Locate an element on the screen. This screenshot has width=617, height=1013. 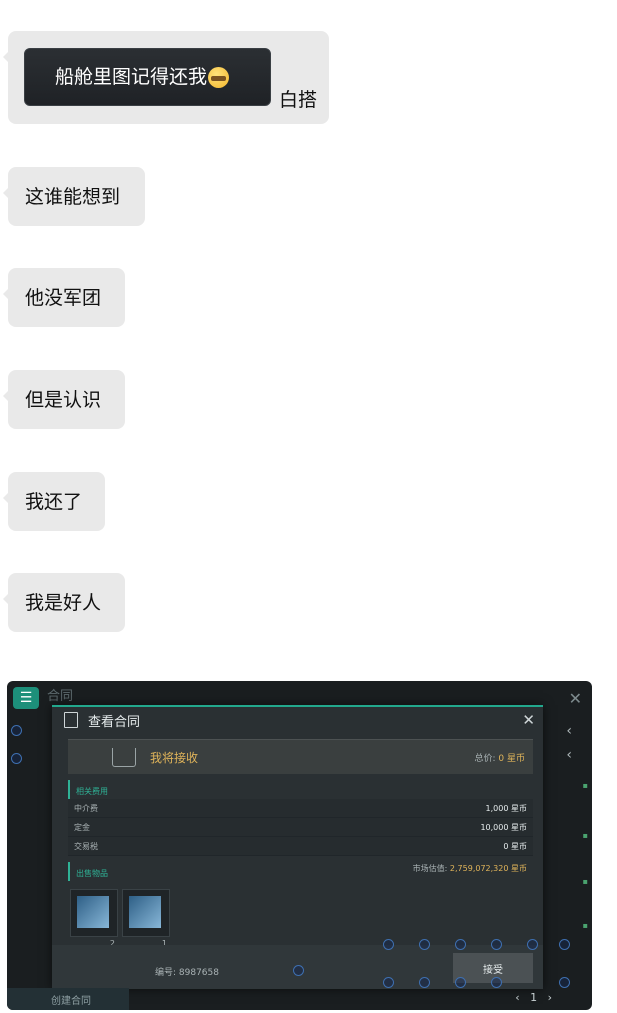
quoted-message: 船舱里图记得还我 is located at coordinates (147, 77).